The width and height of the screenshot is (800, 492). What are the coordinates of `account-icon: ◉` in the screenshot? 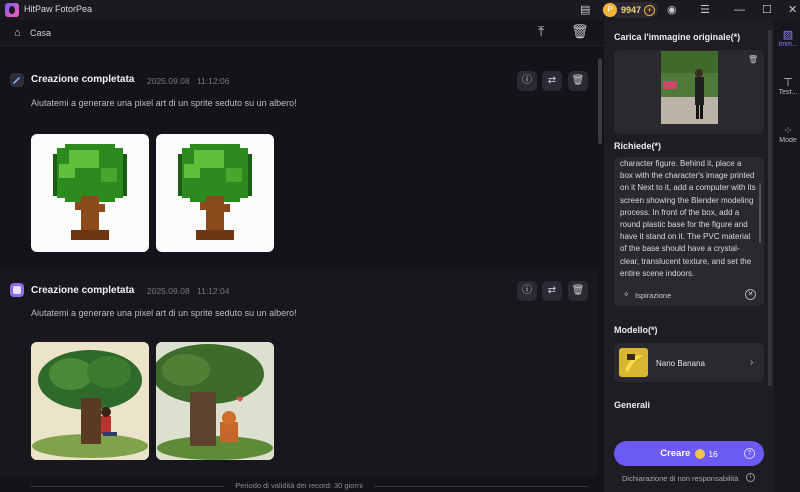 It's located at (672, 10).